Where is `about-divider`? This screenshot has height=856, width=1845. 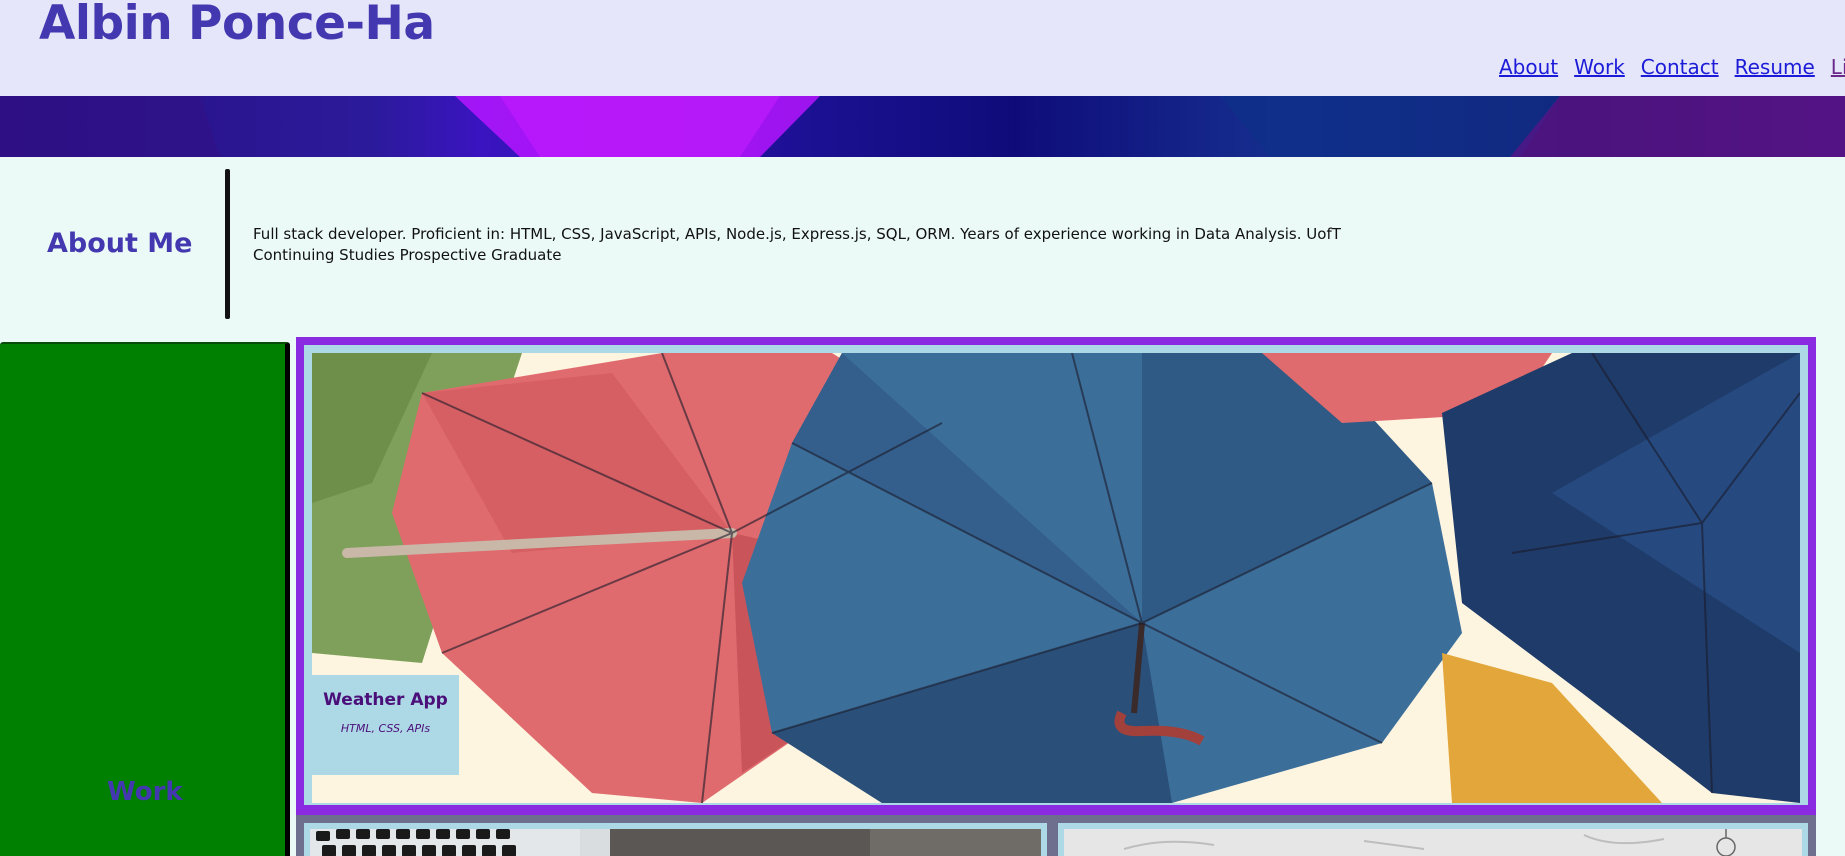
about-divider is located at coordinates (227, 244).